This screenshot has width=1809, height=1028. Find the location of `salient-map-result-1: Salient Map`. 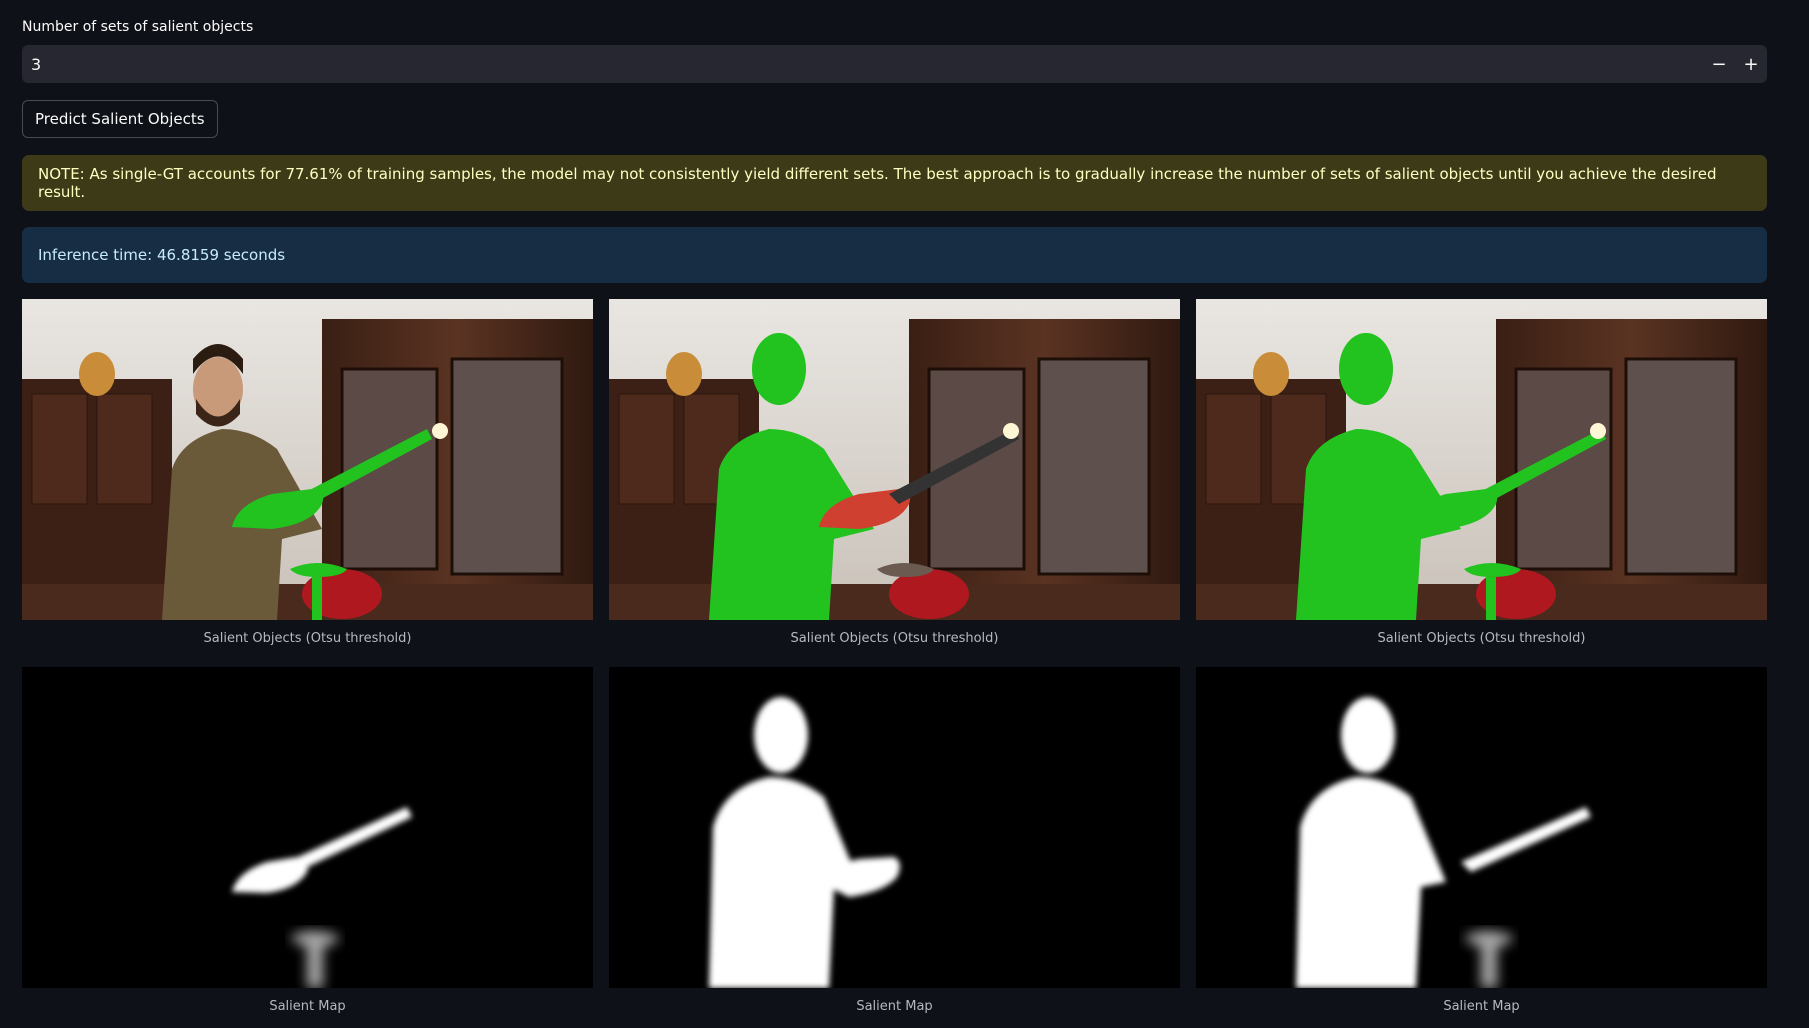

salient-map-result-1: Salient Map is located at coordinates (307, 840).